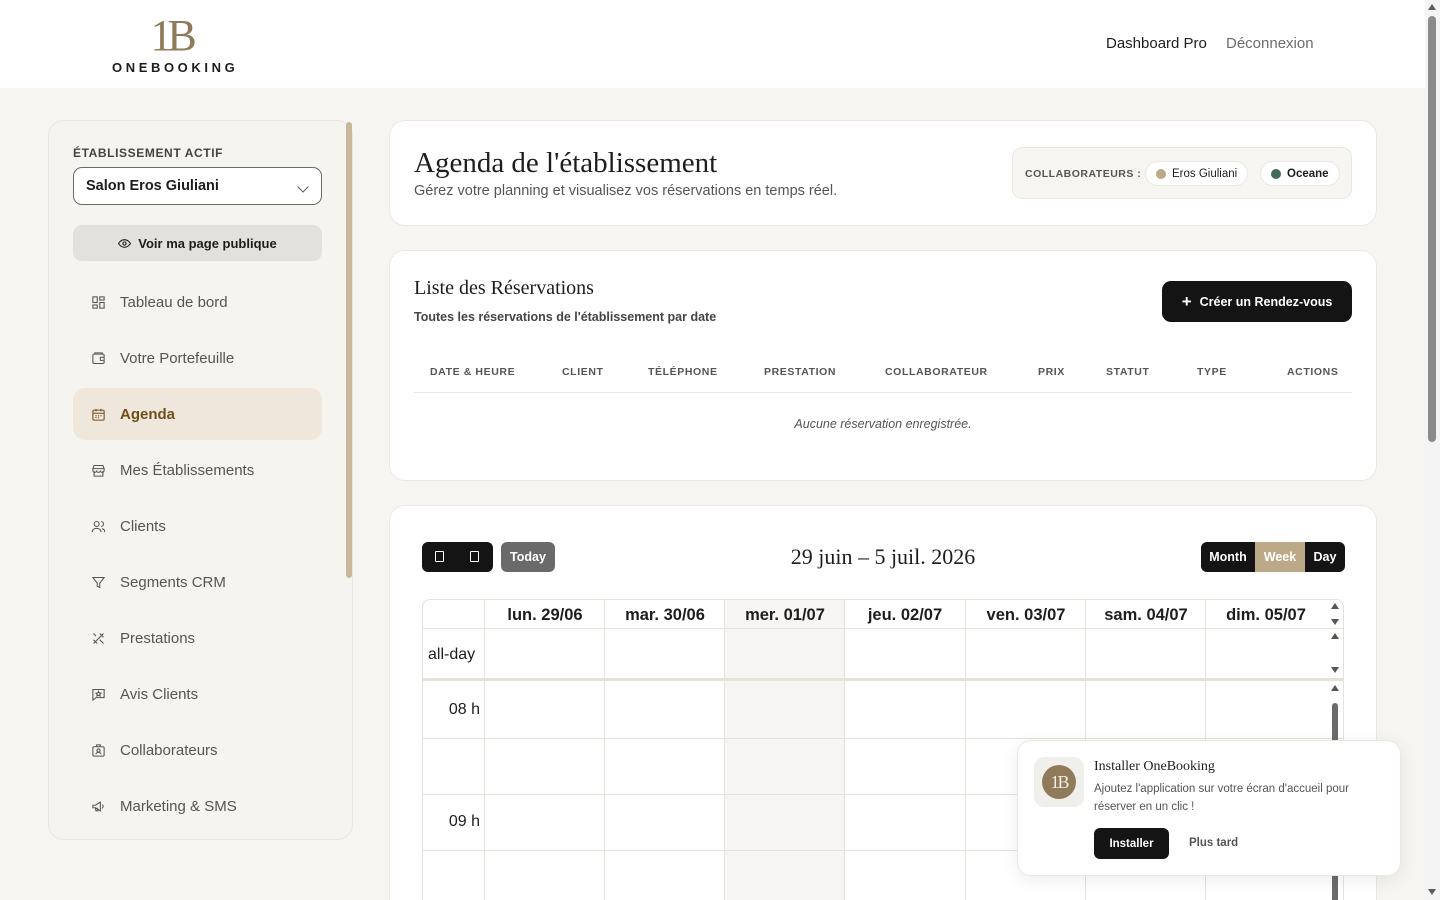 The image size is (1440, 900). I want to click on sidebar-scrollbar-thumb, so click(349, 350).